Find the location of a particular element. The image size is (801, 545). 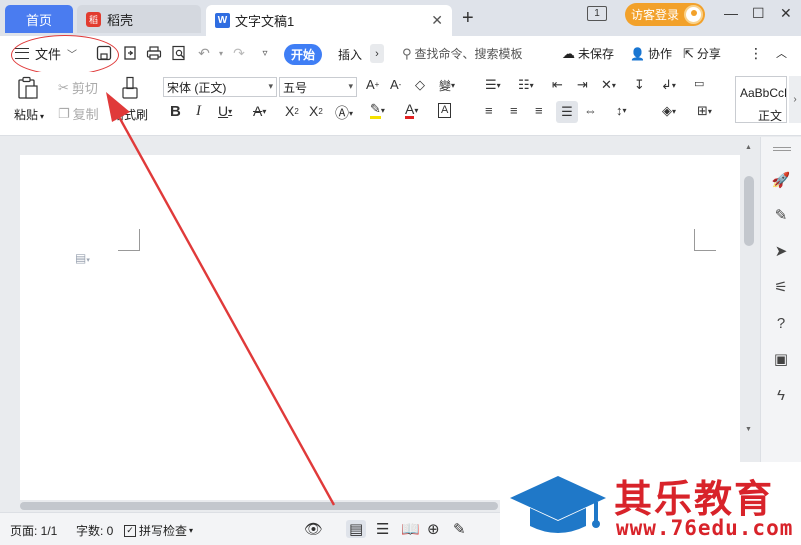

shading-icon: ◈ ▾ is located at coordinates (669, 111).